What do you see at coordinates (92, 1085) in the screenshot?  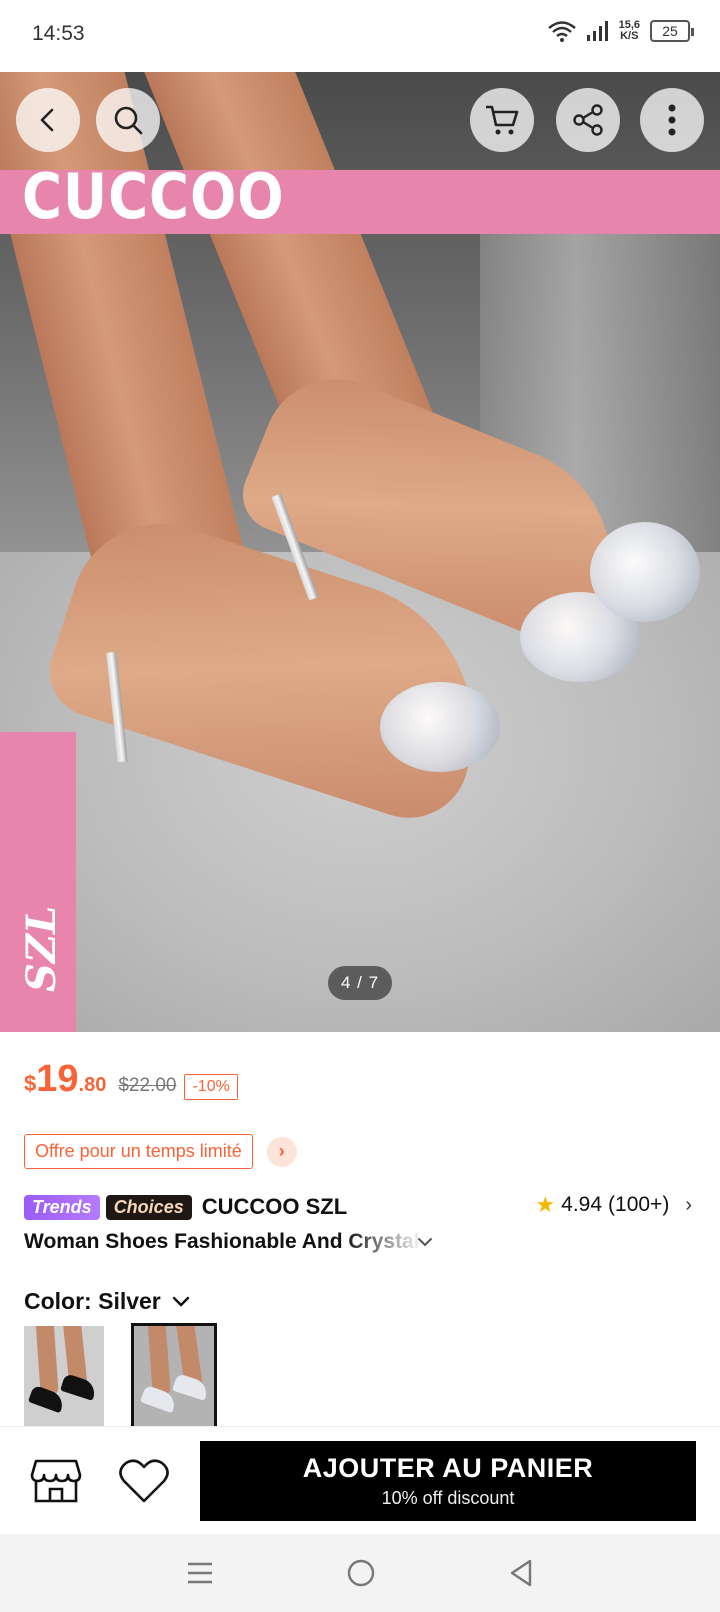 I see `price-decimal: .80` at bounding box center [92, 1085].